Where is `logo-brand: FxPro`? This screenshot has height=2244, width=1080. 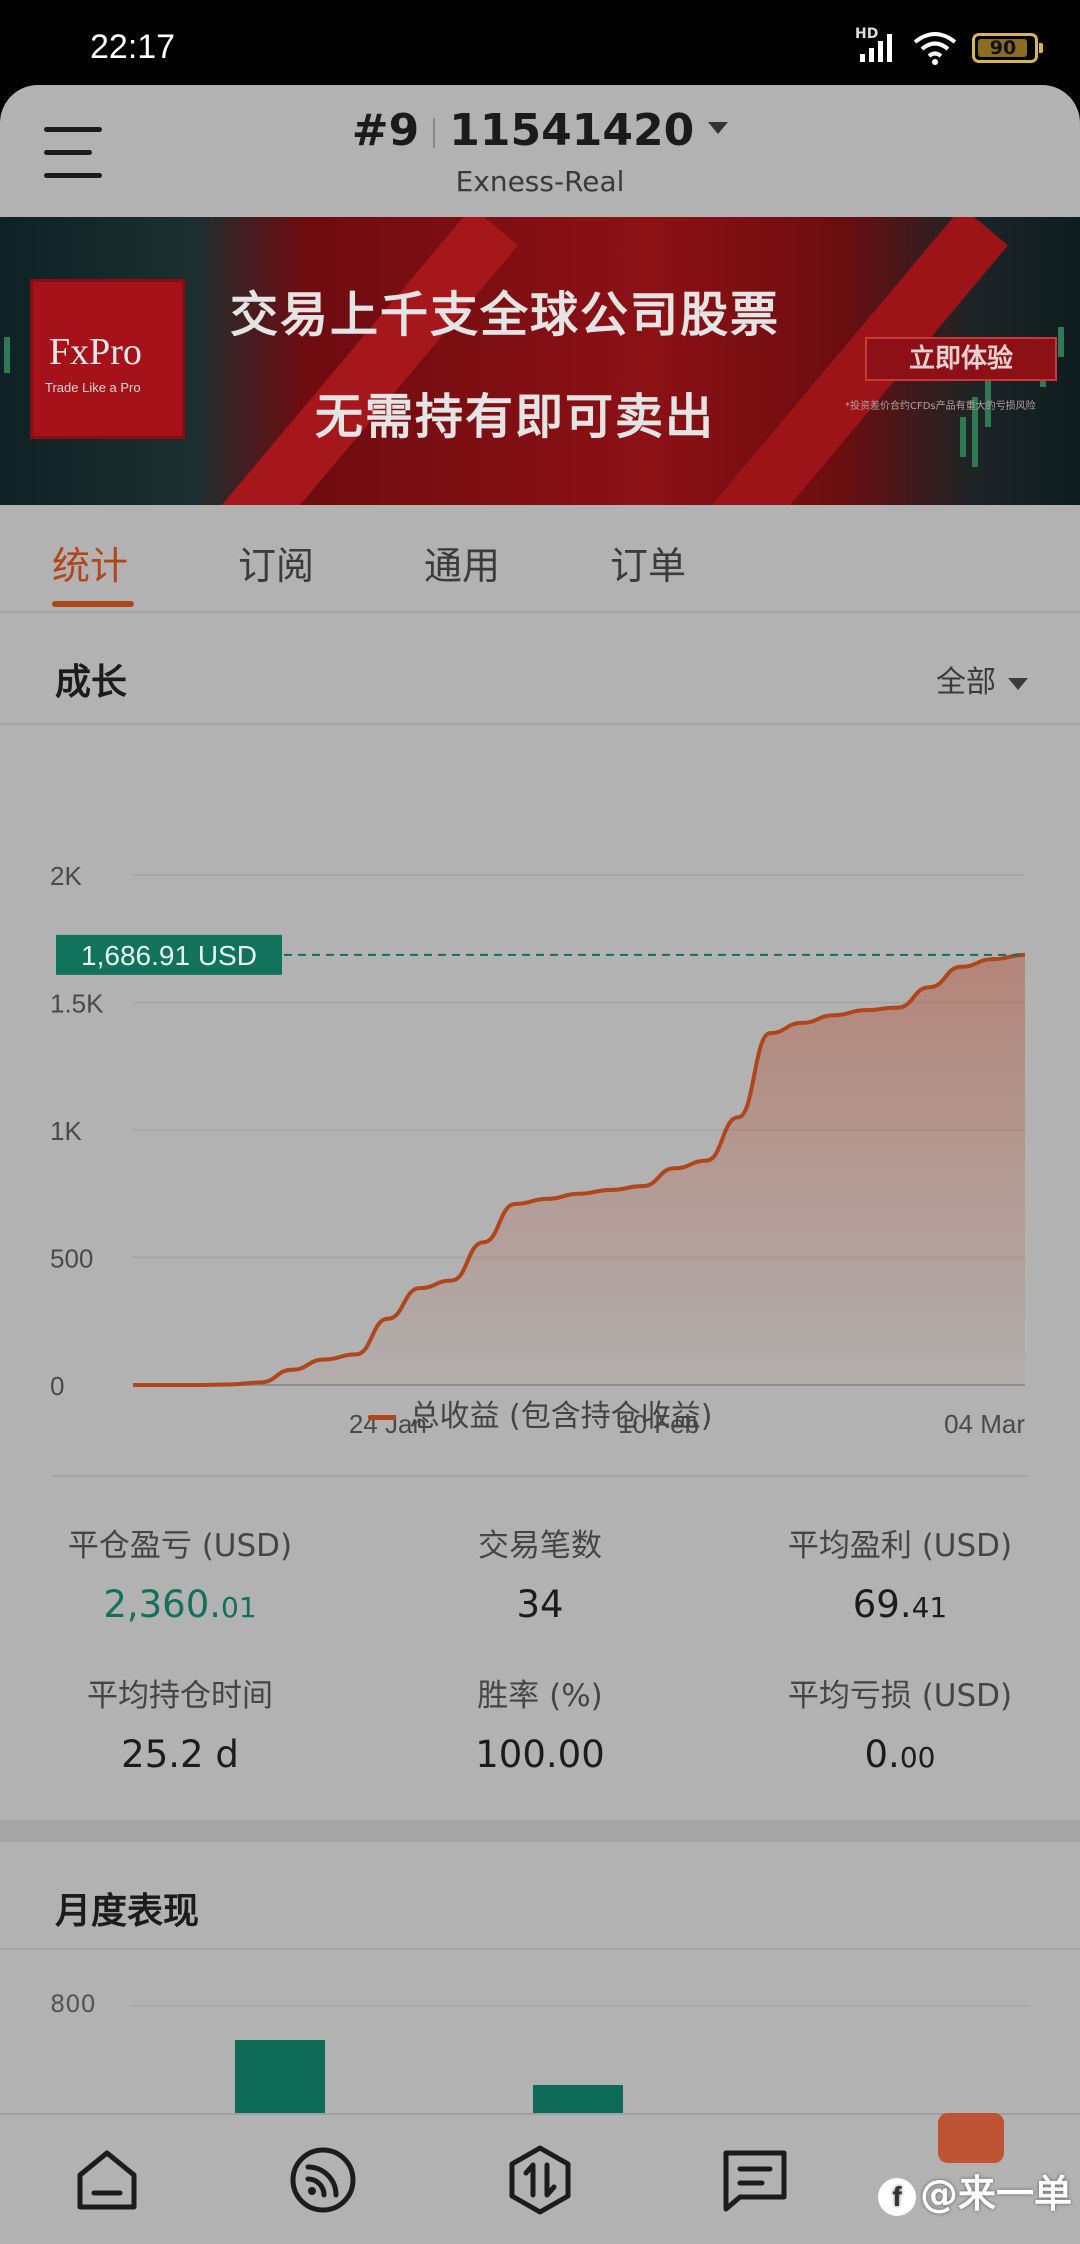 logo-brand: FxPro is located at coordinates (95, 352).